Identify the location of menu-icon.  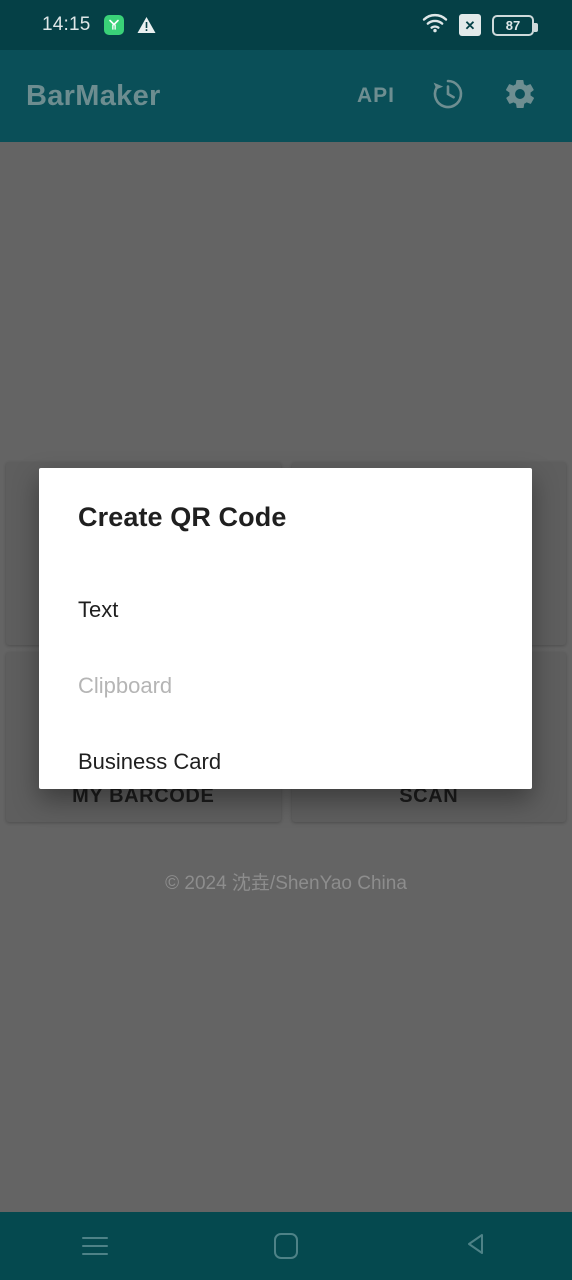
(95, 1246).